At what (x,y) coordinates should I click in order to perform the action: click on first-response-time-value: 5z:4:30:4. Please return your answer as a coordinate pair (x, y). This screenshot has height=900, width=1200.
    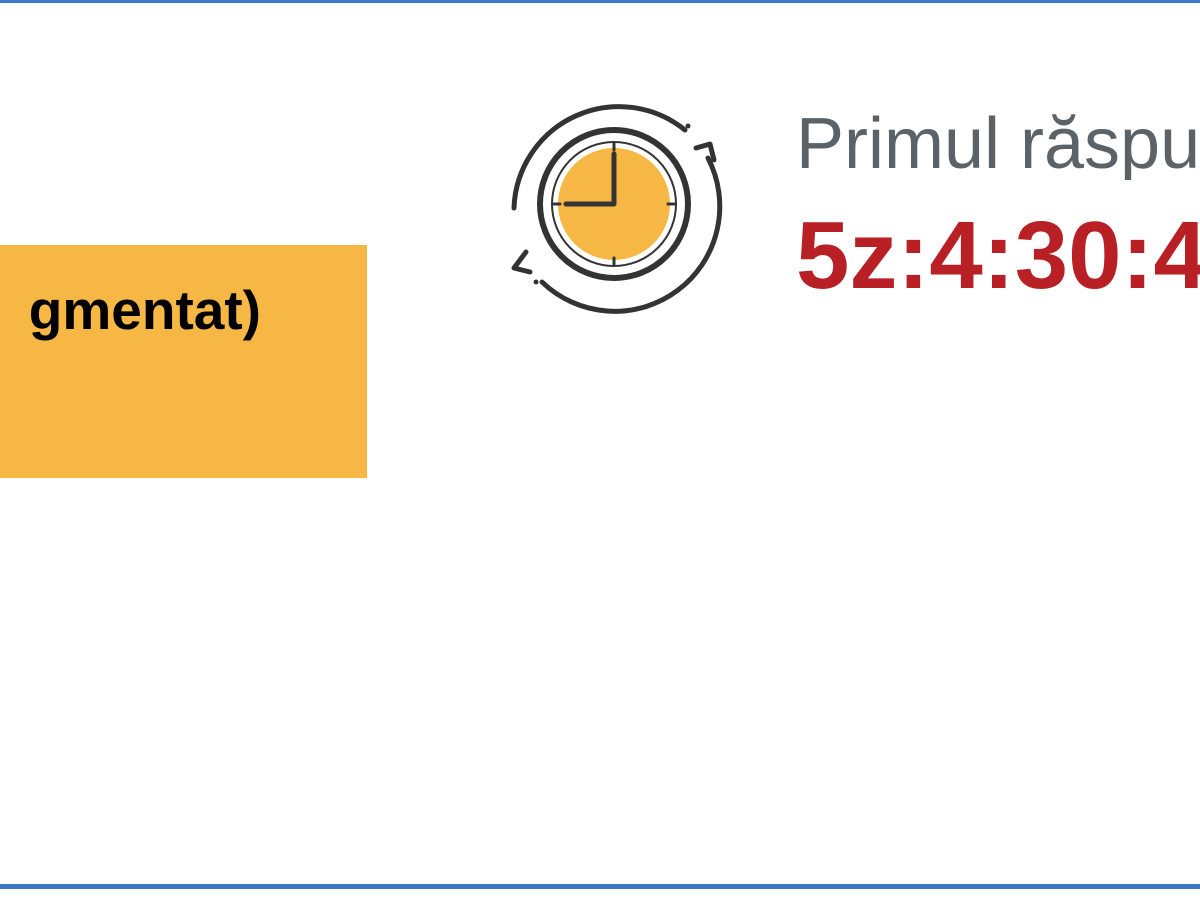
    Looking at the image, I should click on (998, 256).